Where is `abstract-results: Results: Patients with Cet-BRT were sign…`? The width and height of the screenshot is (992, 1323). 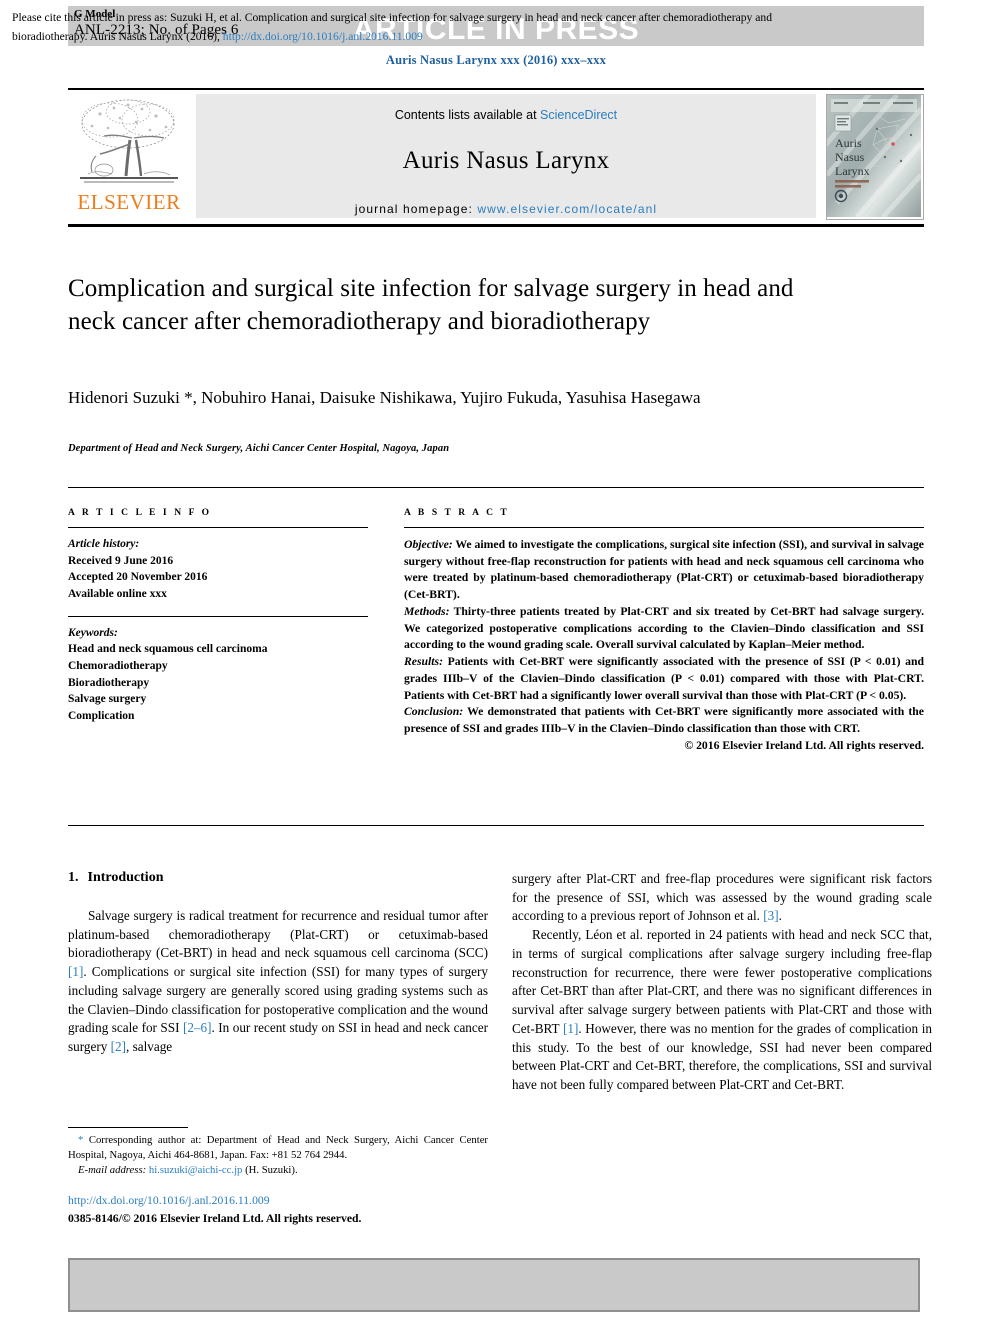
abstract-results: Results: Patients with Cet-BRT were sign… is located at coordinates (664, 679).